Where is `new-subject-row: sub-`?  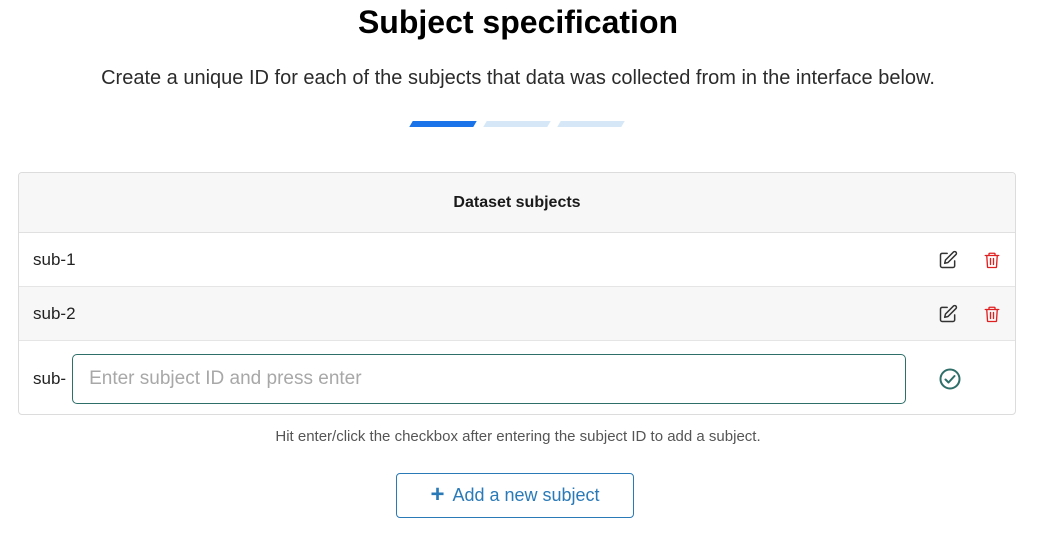
new-subject-row: sub- is located at coordinates (517, 377).